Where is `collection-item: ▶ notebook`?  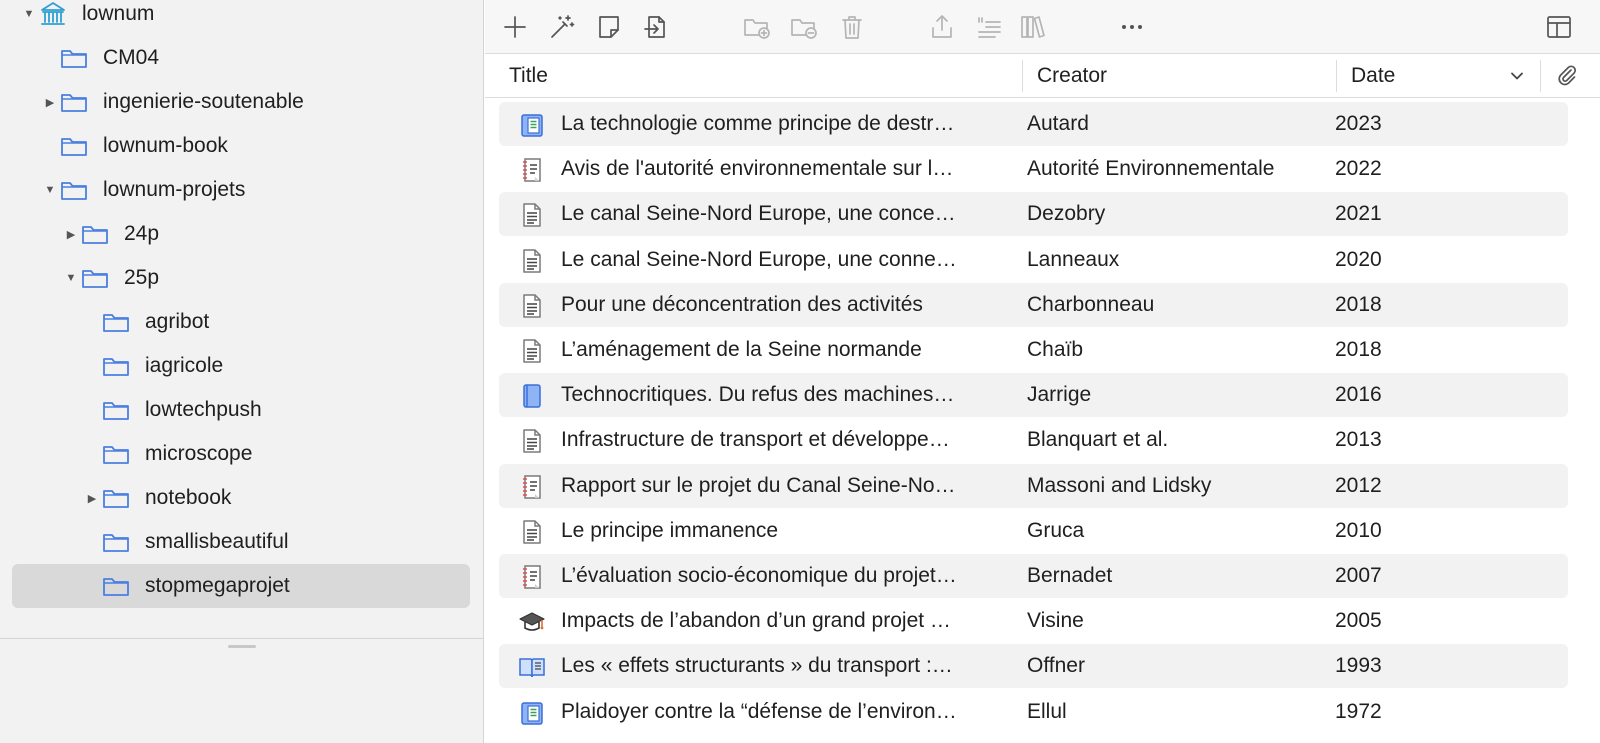 collection-item: ▶ notebook is located at coordinates (241, 498).